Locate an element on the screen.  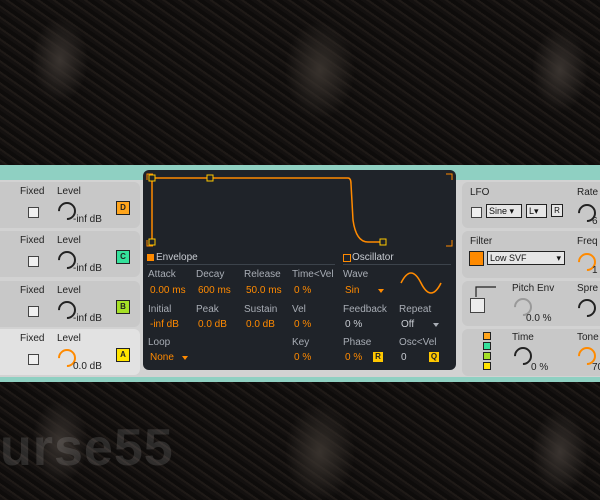
sustain-label: Sustain is located at coordinates (261, 309).